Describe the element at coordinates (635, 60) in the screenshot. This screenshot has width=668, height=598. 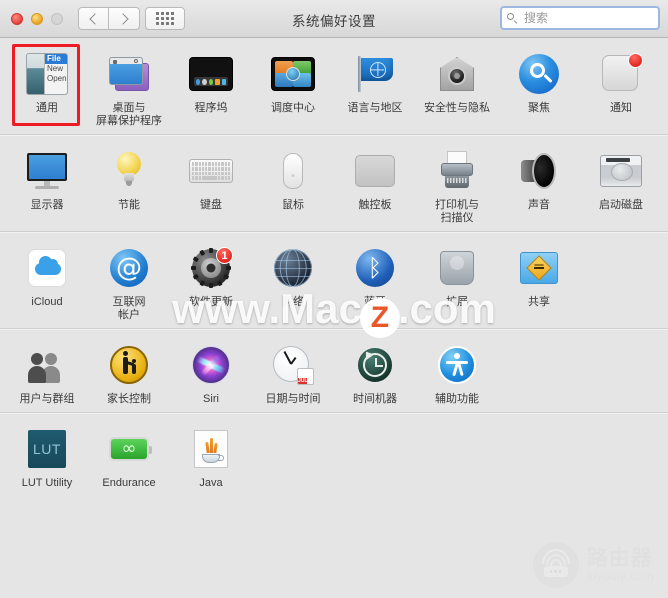
I see `notification-badge` at that location.